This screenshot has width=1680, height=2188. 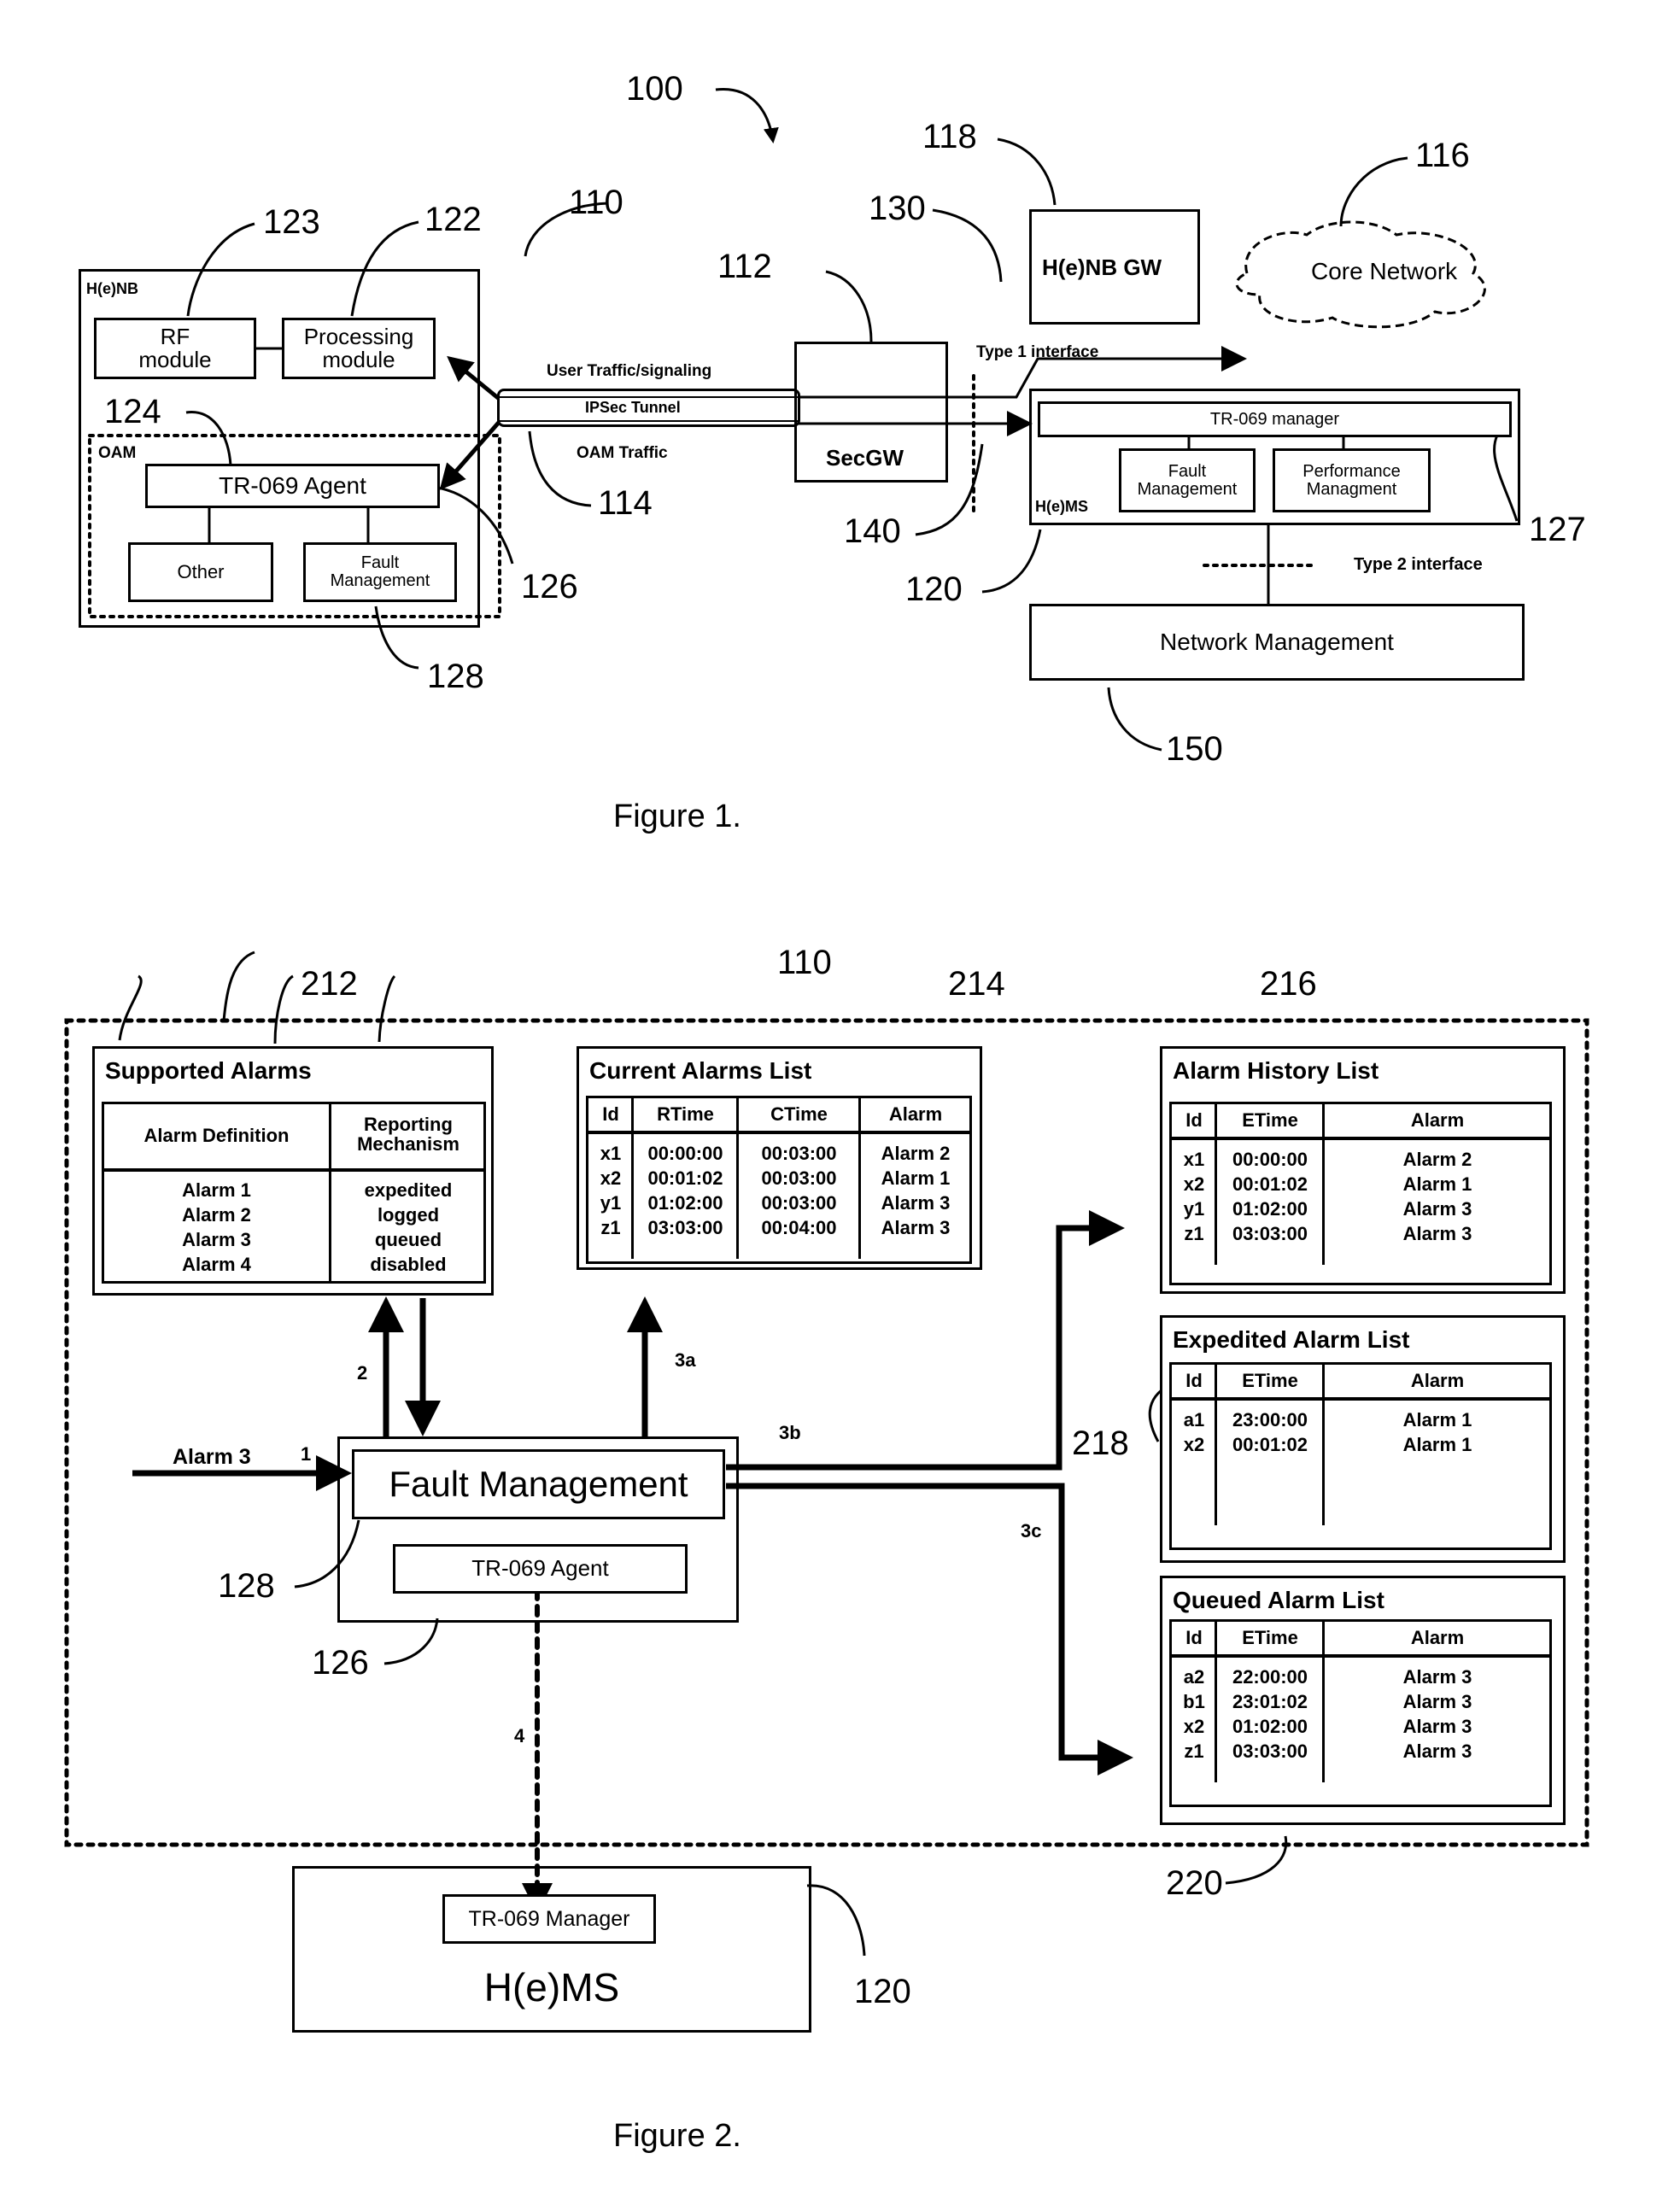 I want to click on processing-module: Processing module, so click(x=359, y=348).